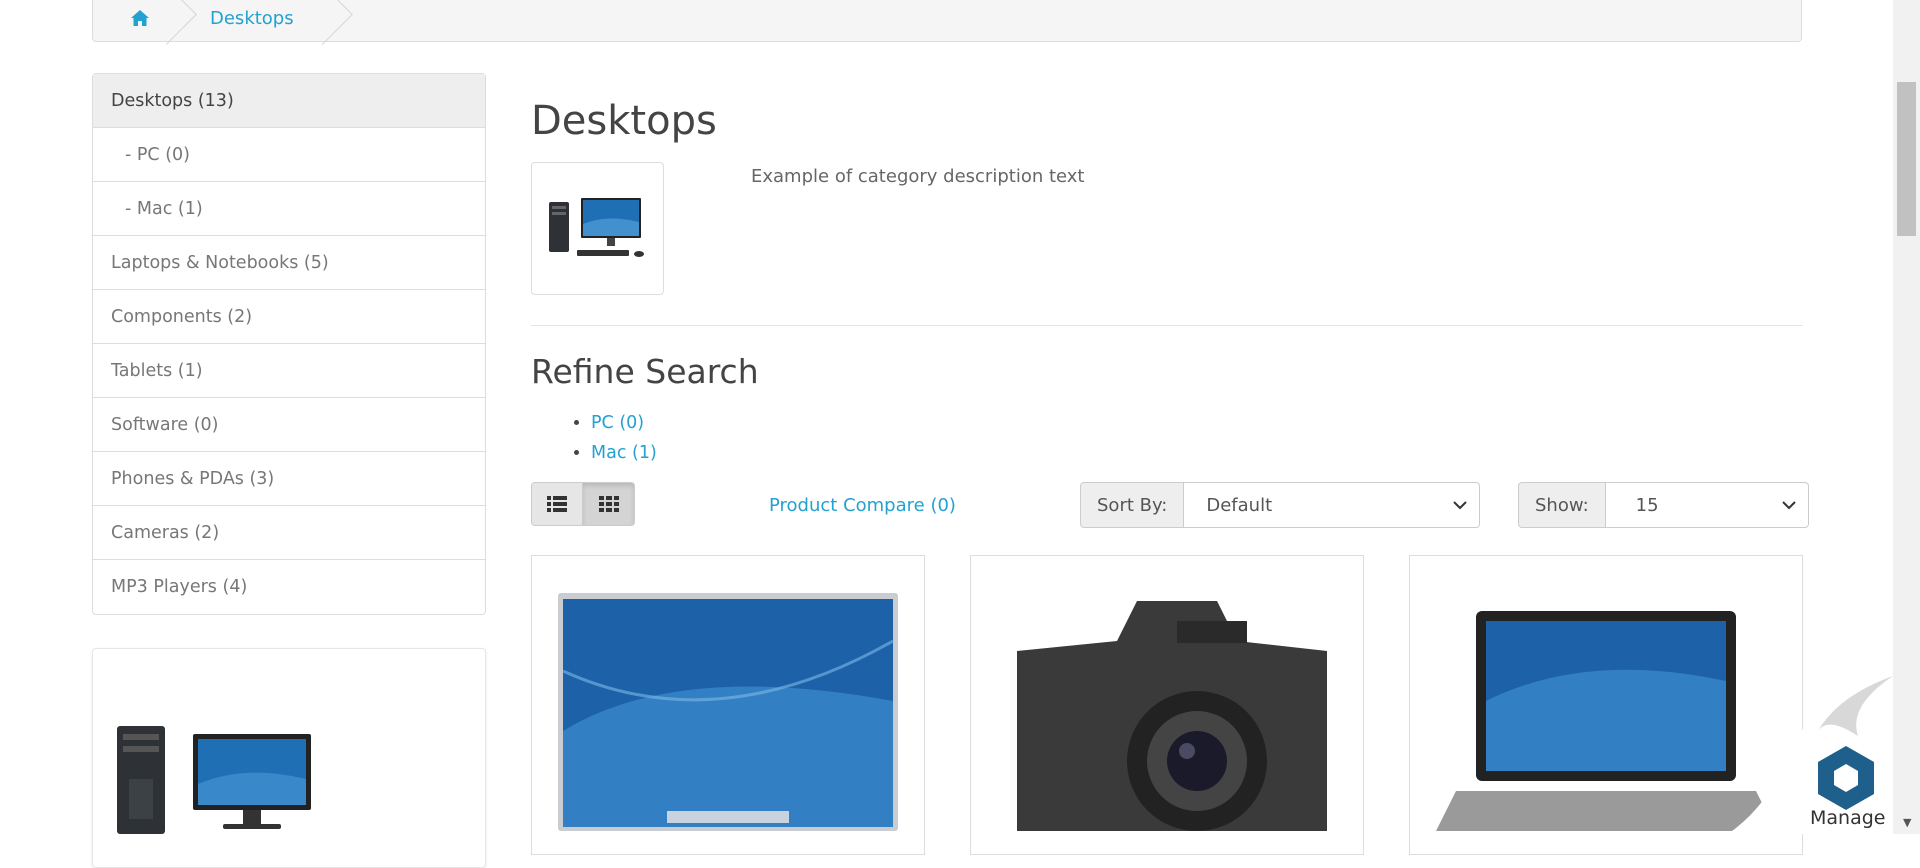 The image size is (1920, 868). I want to click on category-item-tablets: Tablets (1), so click(289, 371).